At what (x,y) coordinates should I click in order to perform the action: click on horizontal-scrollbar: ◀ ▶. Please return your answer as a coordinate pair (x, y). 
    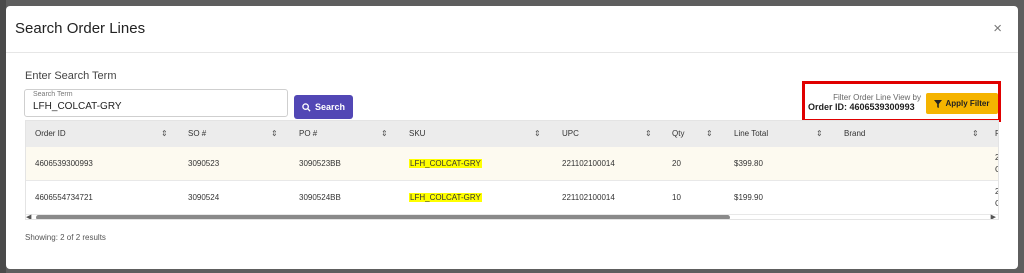
    Looking at the image, I should click on (512, 216).